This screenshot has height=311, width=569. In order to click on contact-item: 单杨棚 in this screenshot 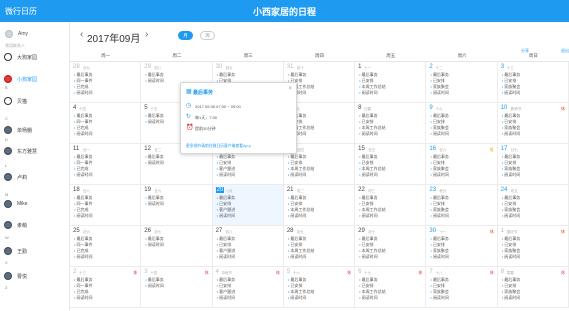, I will do `click(35, 130)`.